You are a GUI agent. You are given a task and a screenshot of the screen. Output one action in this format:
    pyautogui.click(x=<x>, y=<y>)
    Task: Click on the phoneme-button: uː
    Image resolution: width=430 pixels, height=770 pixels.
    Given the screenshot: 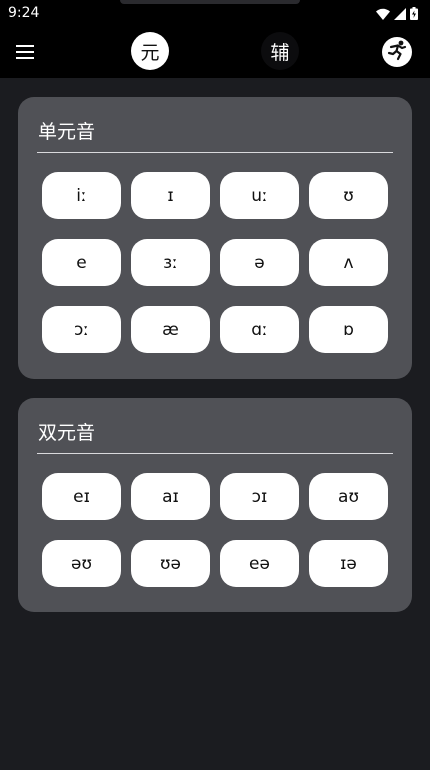 What is the action you would take?
    pyautogui.click(x=259, y=195)
    